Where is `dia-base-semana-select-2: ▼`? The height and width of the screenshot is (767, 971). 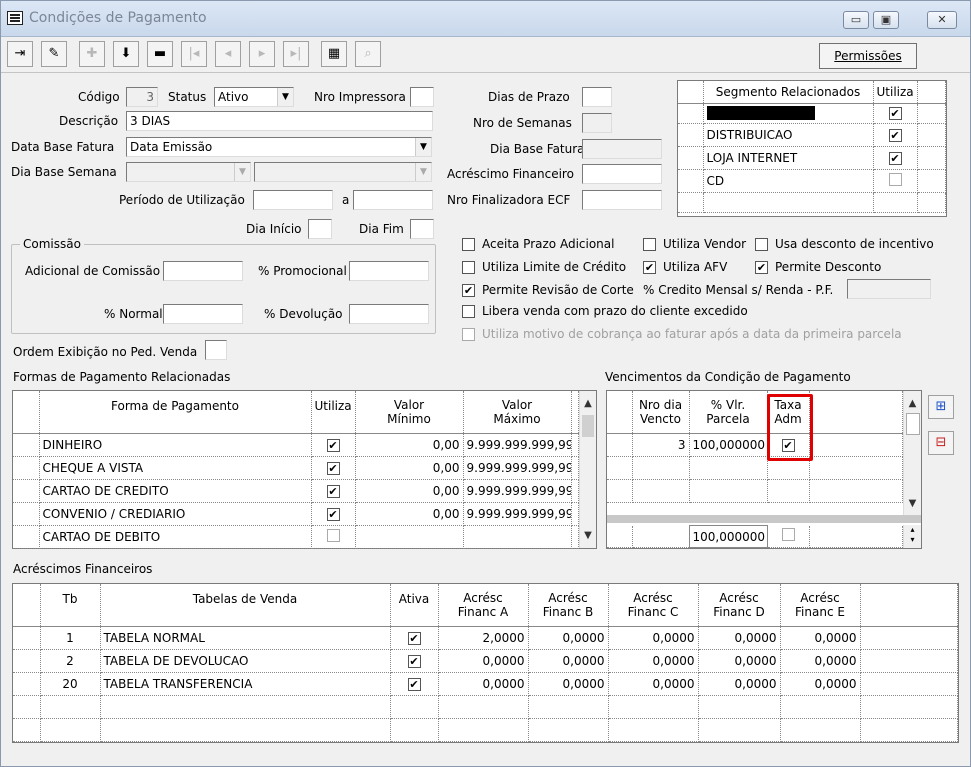 dia-base-semana-select-2: ▼ is located at coordinates (343, 172).